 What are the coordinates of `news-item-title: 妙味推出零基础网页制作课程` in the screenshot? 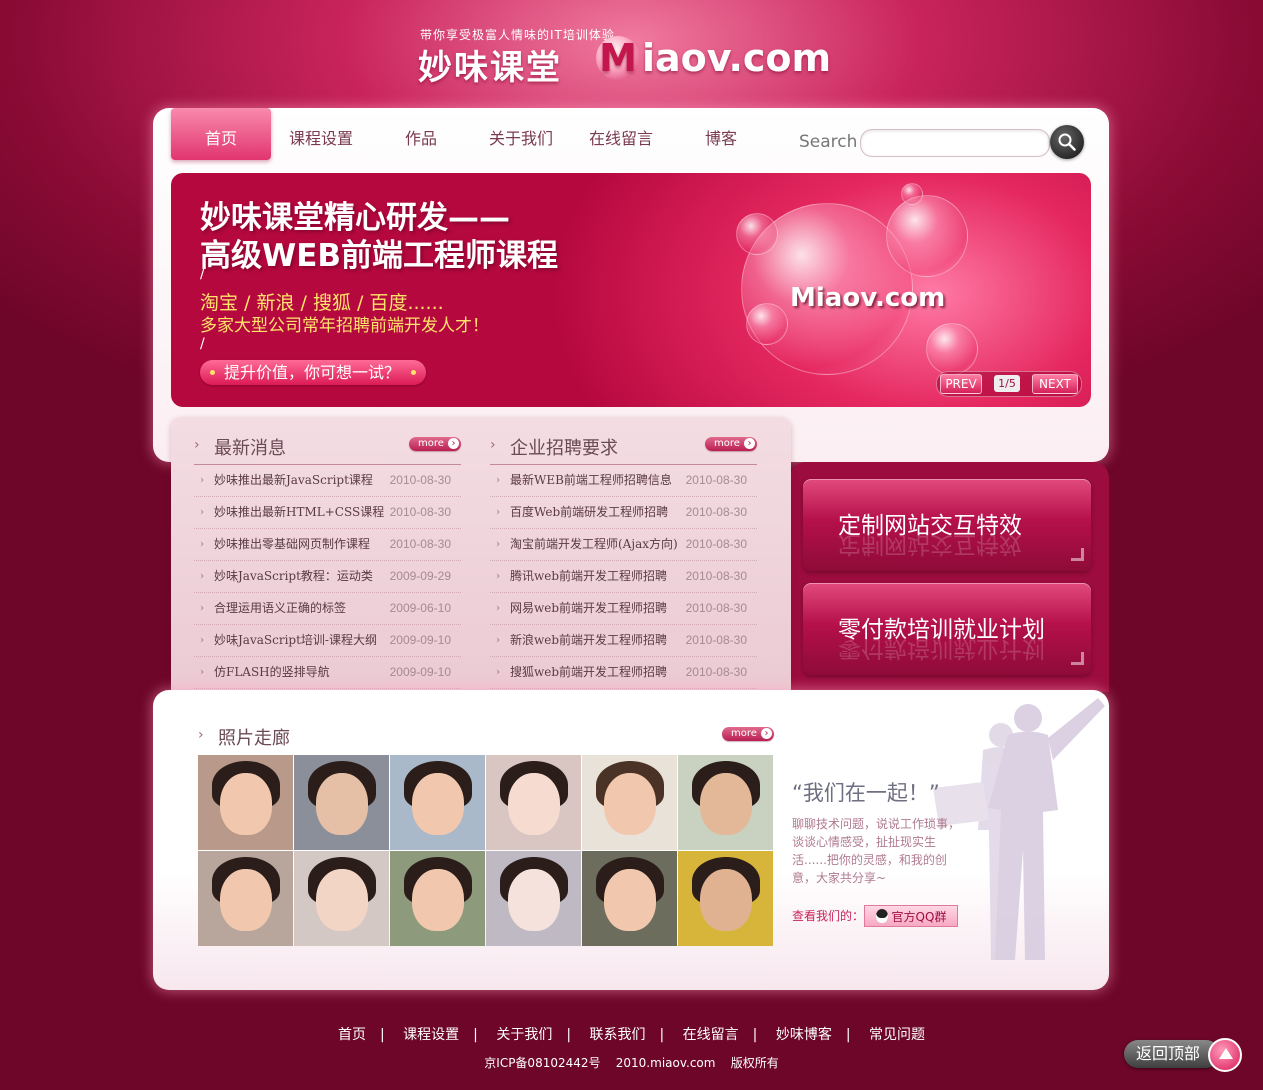 It's located at (292, 544).